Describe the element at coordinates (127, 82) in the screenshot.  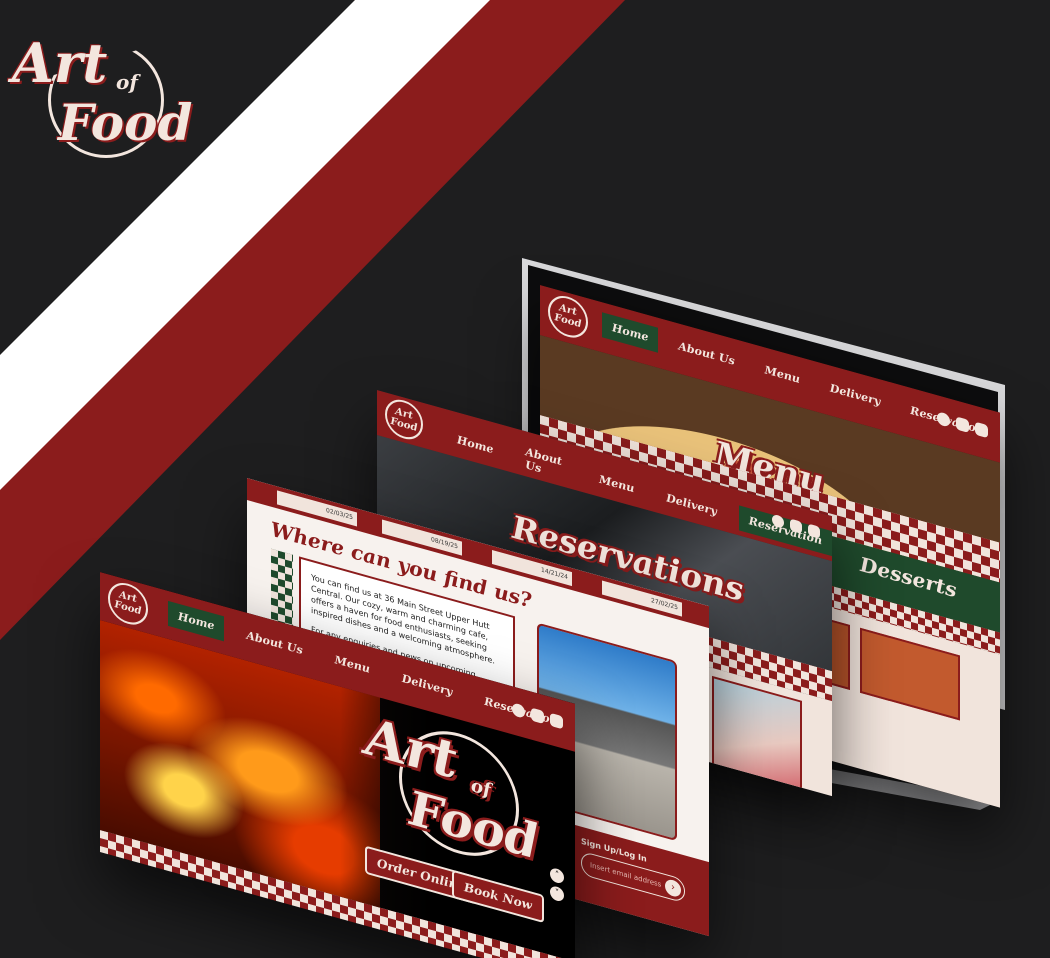
I see `logo-of-text: of` at that location.